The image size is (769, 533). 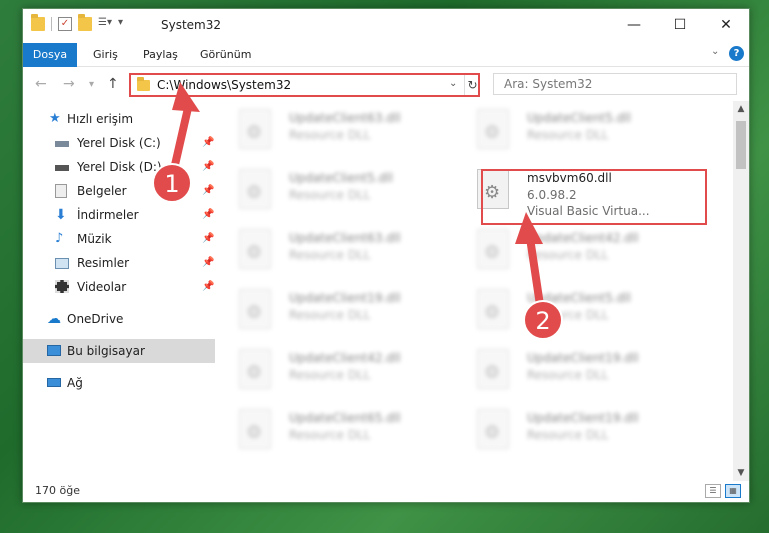 What do you see at coordinates (91, 84) in the screenshot?
I see `recent-locations-icon: ▾` at bounding box center [91, 84].